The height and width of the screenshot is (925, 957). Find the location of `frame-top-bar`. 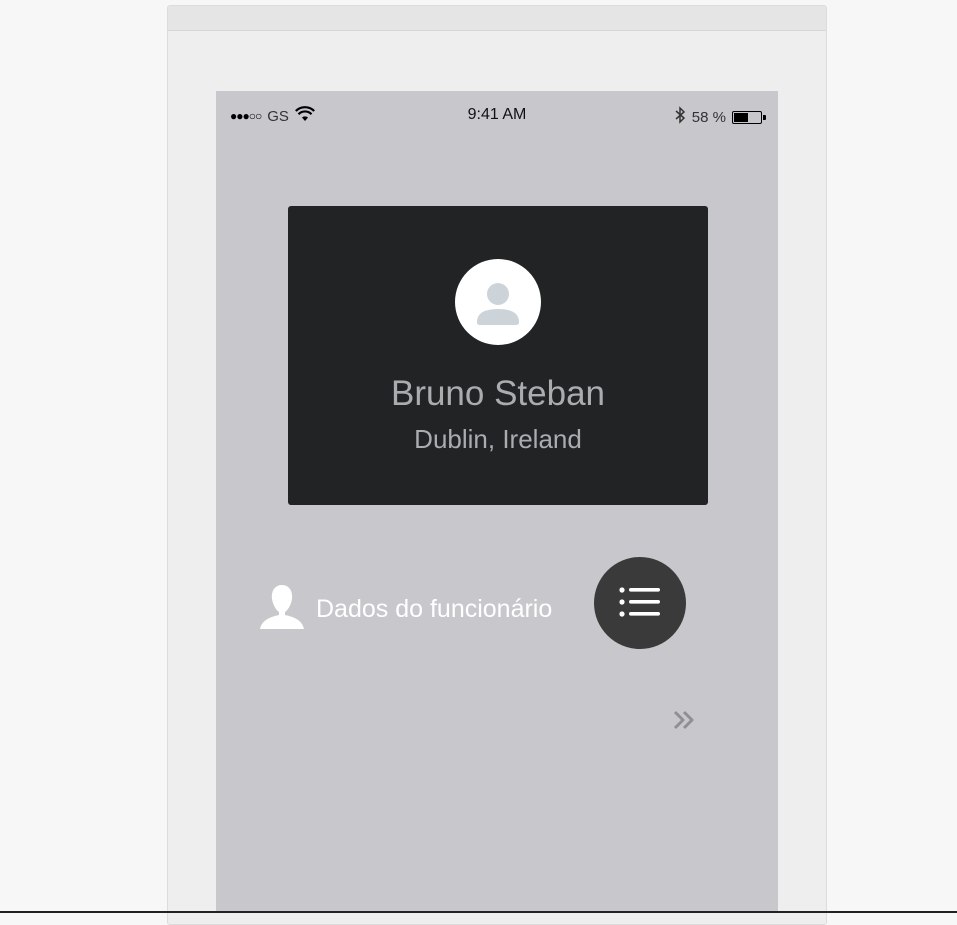

frame-top-bar is located at coordinates (497, 18).